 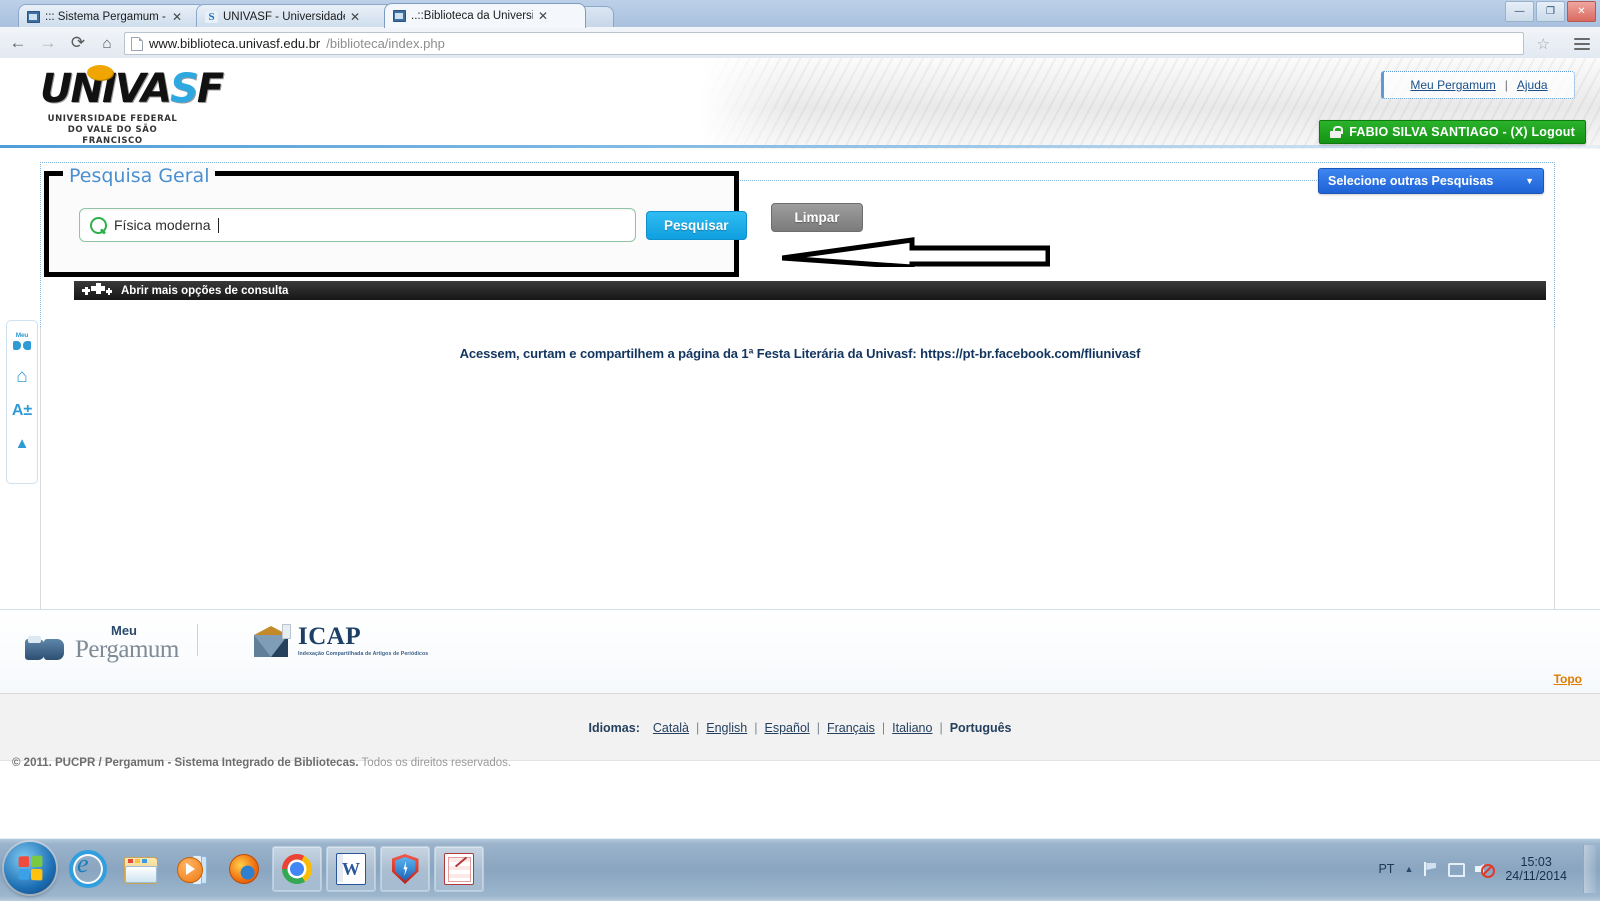 I want to click on language-portugues-current: Português, so click(x=981, y=728).